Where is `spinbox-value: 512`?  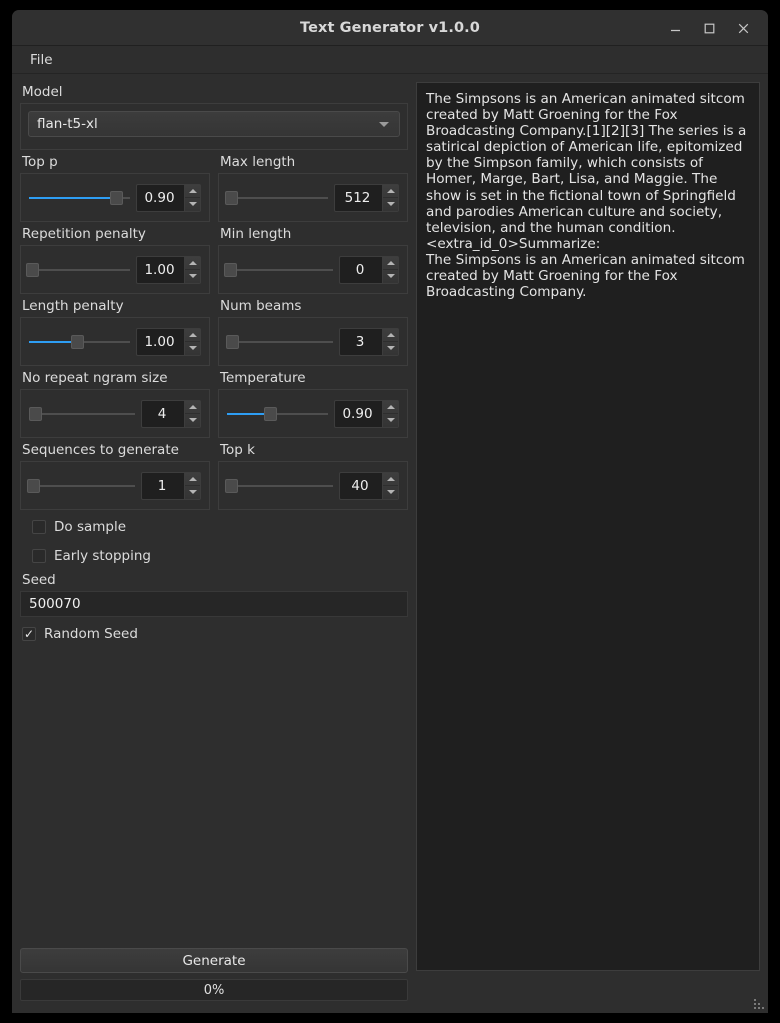 spinbox-value: 512 is located at coordinates (358, 198).